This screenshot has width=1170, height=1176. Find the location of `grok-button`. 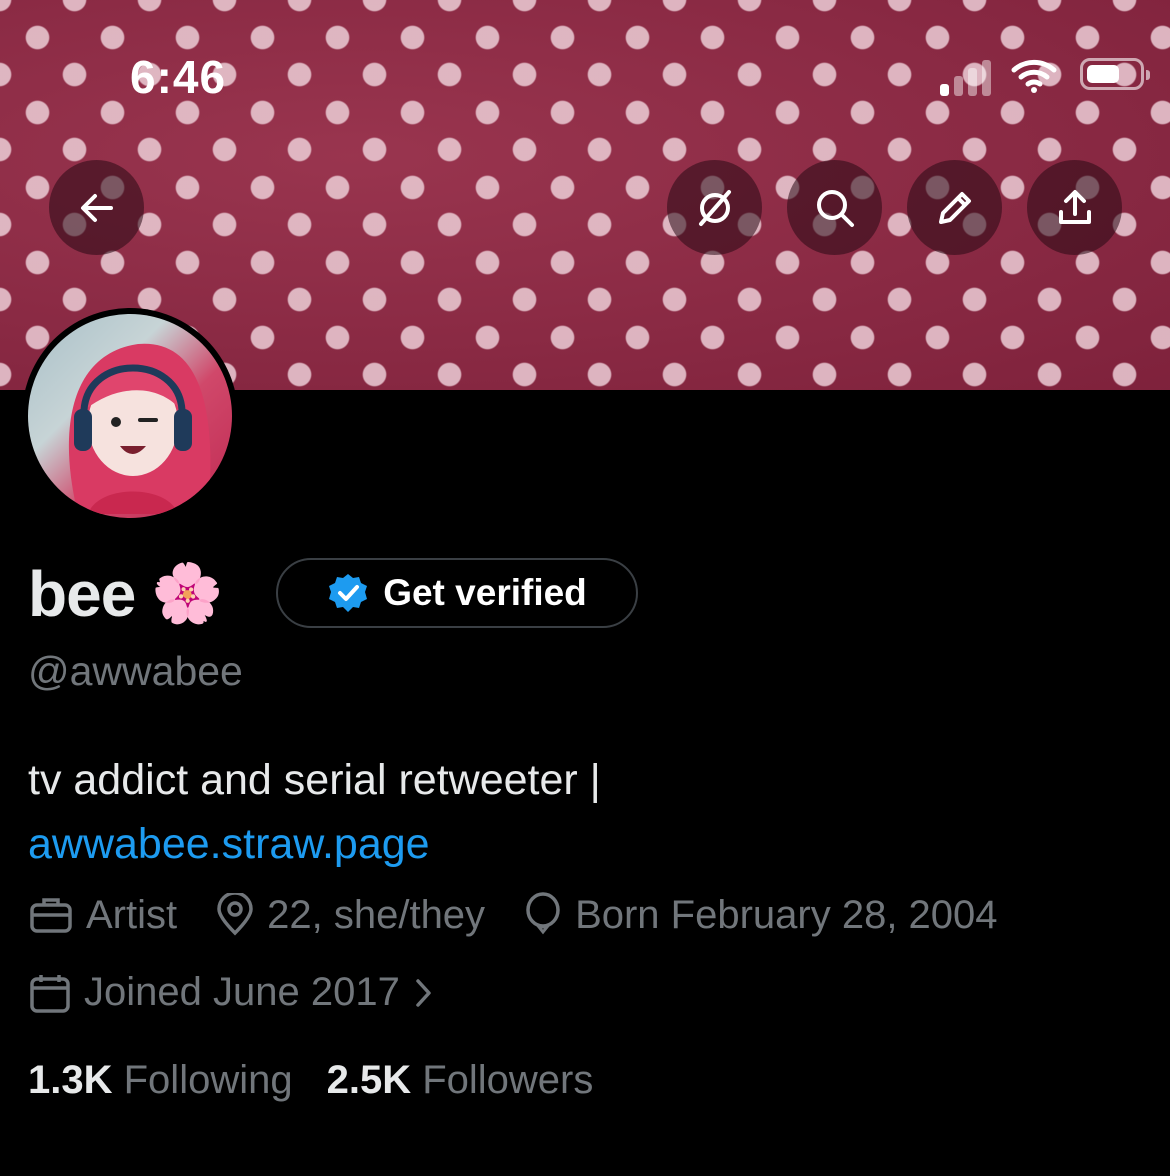

grok-button is located at coordinates (714, 207).